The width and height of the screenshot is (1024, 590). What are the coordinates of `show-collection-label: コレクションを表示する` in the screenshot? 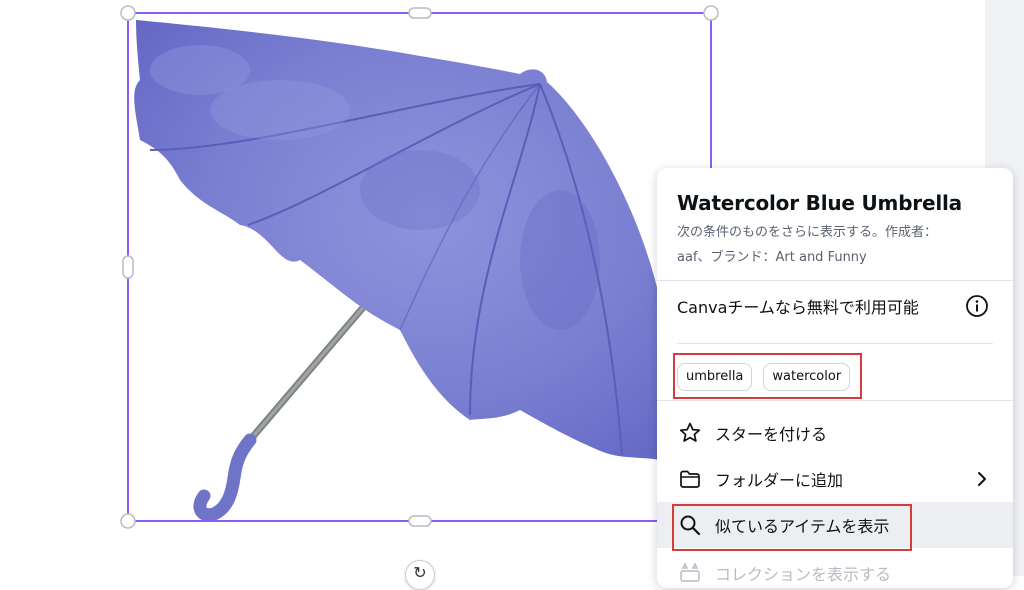 It's located at (803, 574).